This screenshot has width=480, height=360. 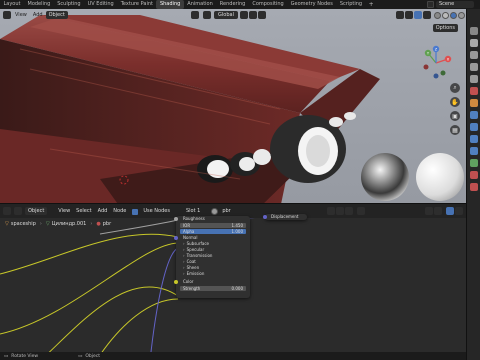 What do you see at coordinates (445, 15) in the screenshot?
I see `solid-shading-icon` at bounding box center [445, 15].